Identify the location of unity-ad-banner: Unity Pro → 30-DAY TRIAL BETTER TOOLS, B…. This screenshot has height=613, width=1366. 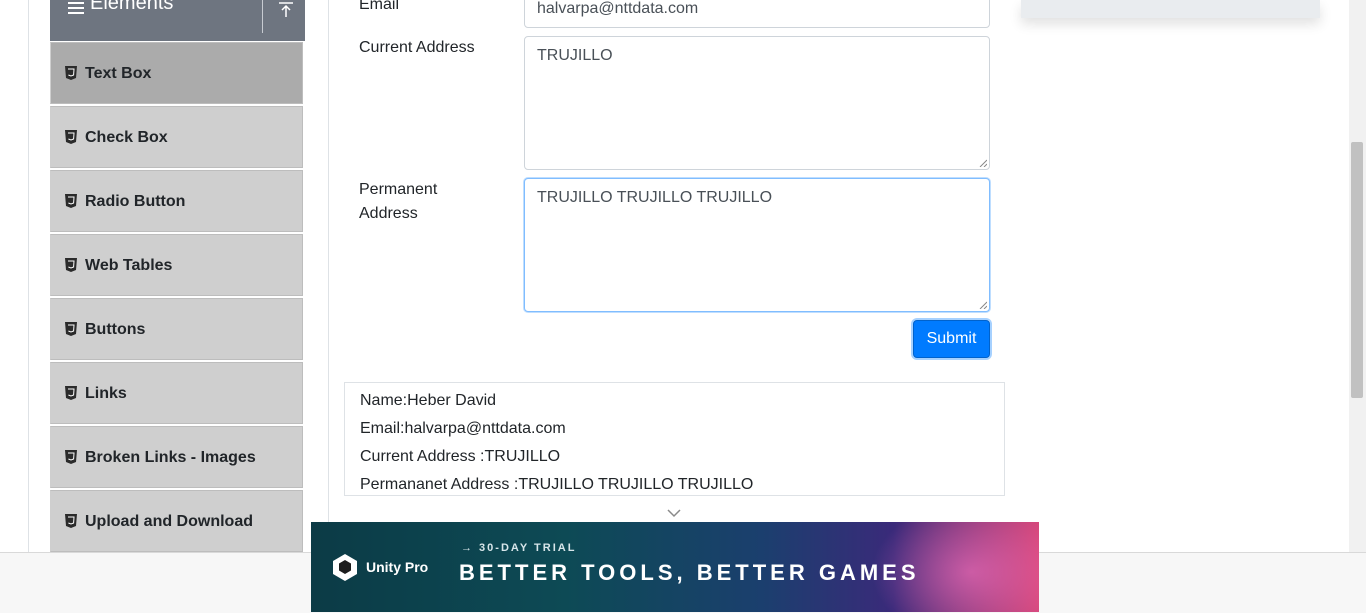
(675, 567).